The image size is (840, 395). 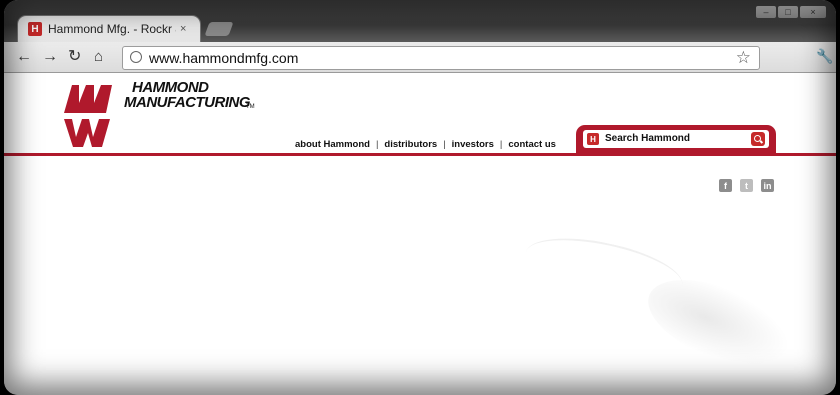 What do you see at coordinates (441, 58) in the screenshot?
I see `address-bar: www.hammondmfg.com ☆` at bounding box center [441, 58].